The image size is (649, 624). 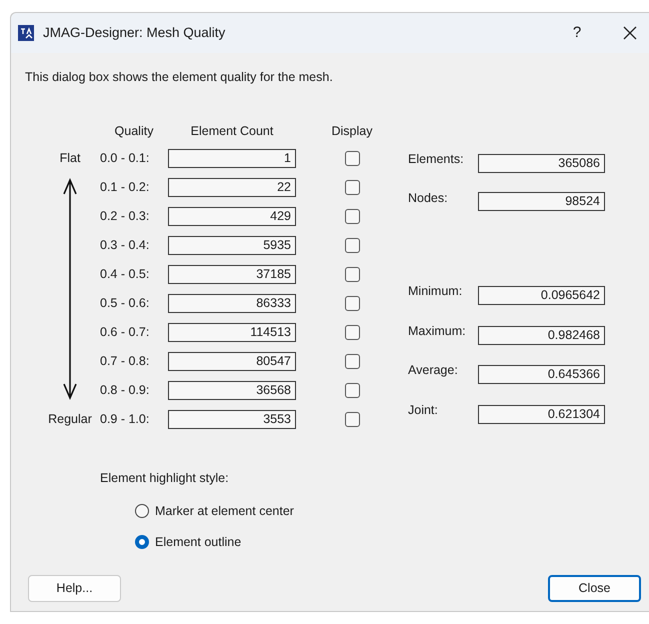 What do you see at coordinates (437, 331) in the screenshot?
I see `stat-label: Maximum:` at bounding box center [437, 331].